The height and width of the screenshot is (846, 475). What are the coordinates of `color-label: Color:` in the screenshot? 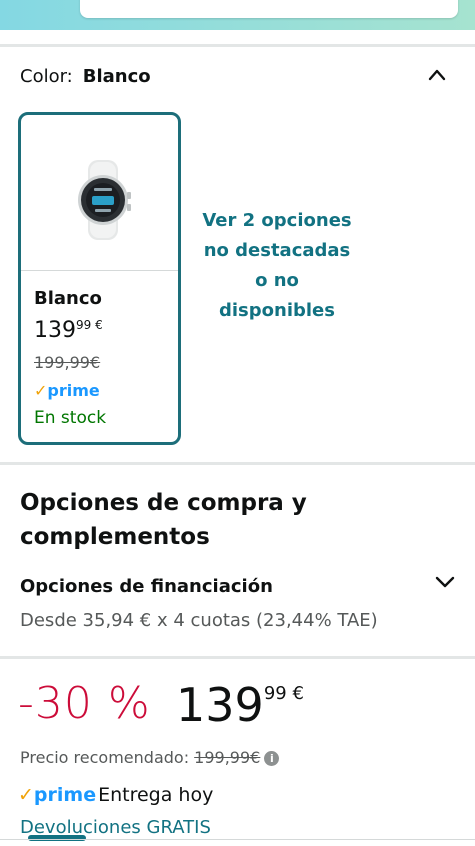 It's located at (46, 76).